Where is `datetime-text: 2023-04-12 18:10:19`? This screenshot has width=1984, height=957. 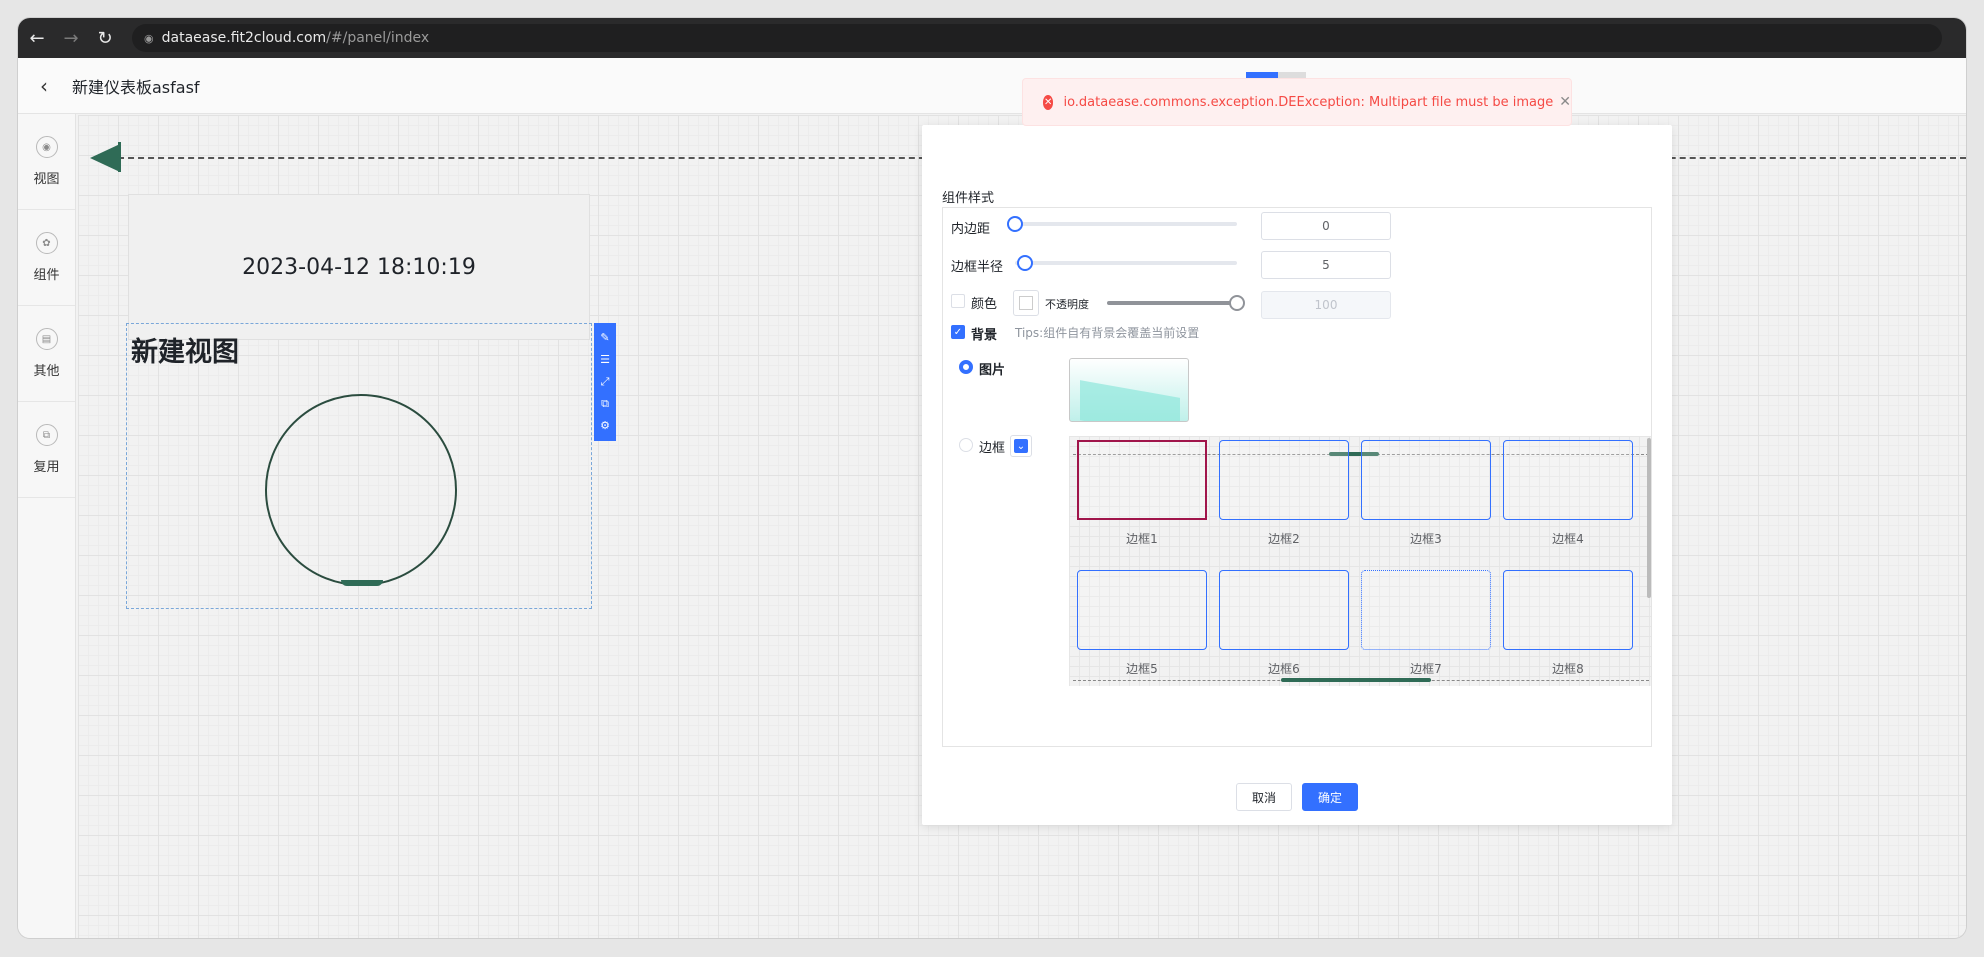 datetime-text: 2023-04-12 18:10:19 is located at coordinates (359, 267).